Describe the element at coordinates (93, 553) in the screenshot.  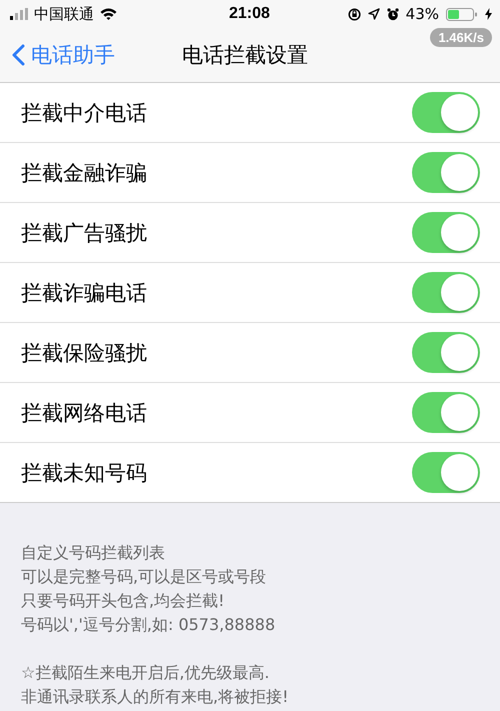
I see `note-text: 自定义号码拦截列表` at that location.